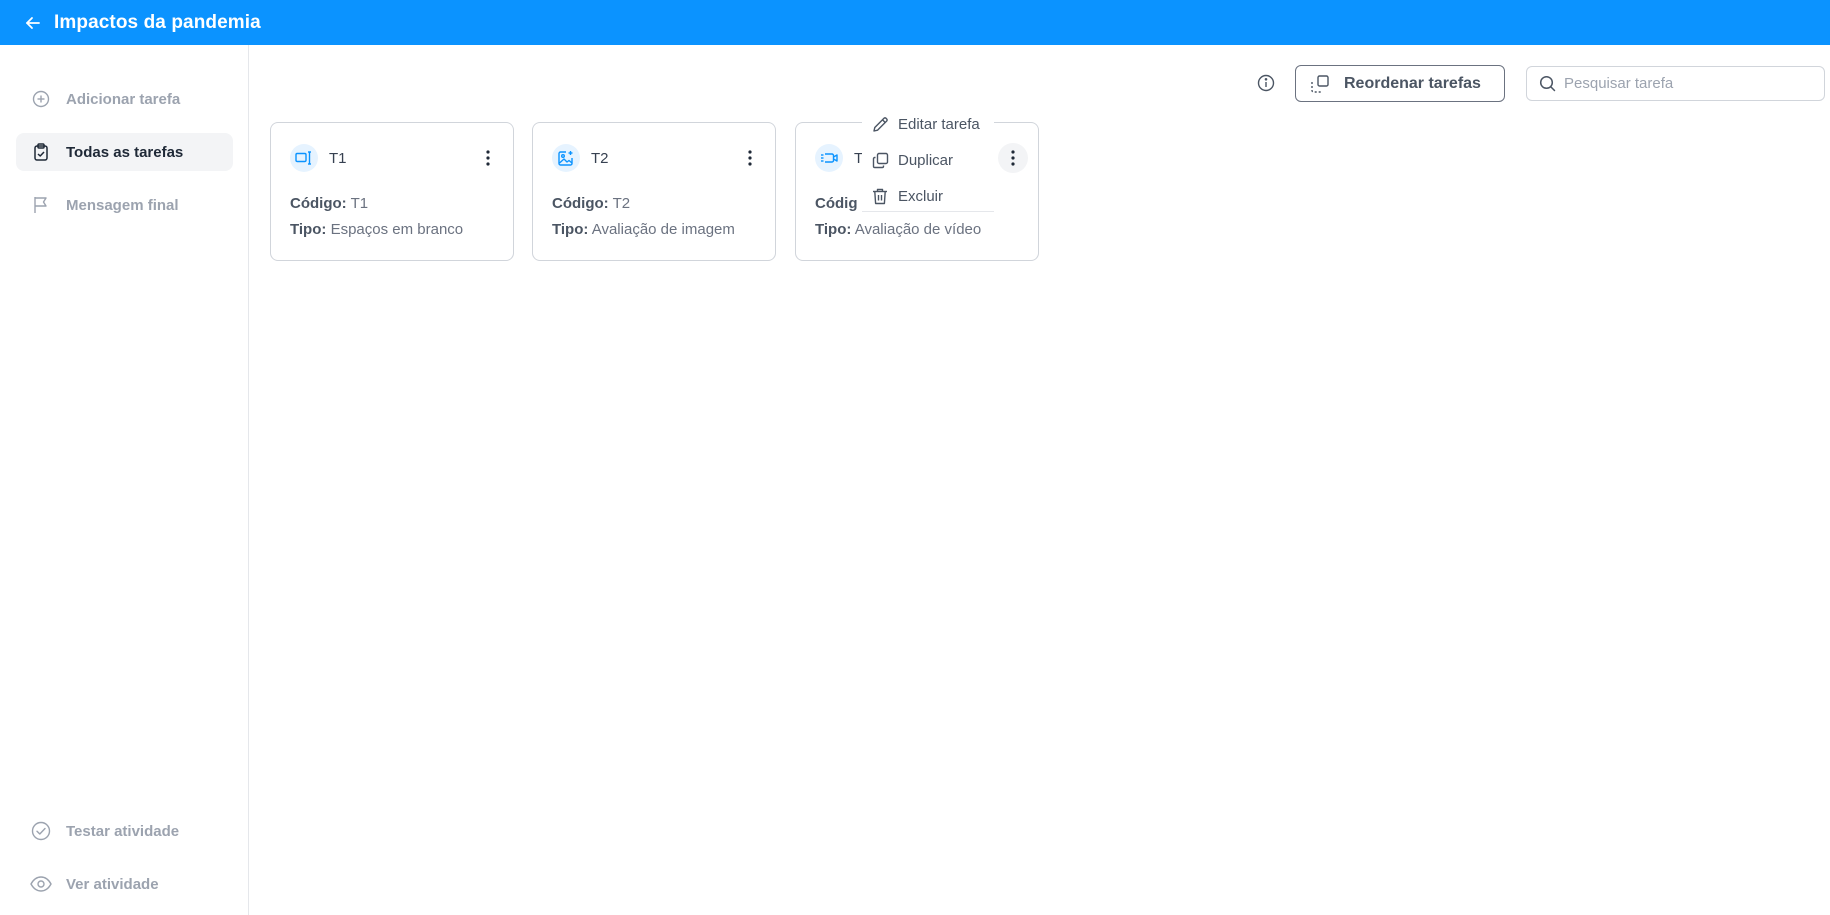  Describe the element at coordinates (1412, 83) in the screenshot. I see `reorder-tasks-label: Reordenar tarefas` at that location.